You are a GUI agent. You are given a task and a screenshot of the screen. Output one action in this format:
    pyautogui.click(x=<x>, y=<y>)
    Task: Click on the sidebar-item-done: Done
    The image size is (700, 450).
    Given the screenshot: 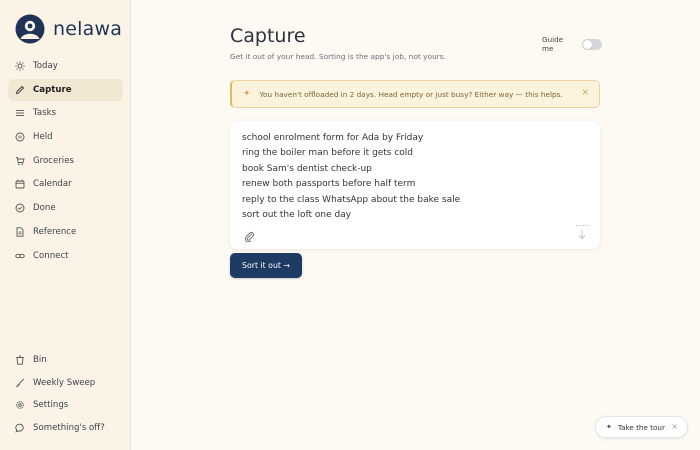 What is the action you would take?
    pyautogui.click(x=65, y=208)
    